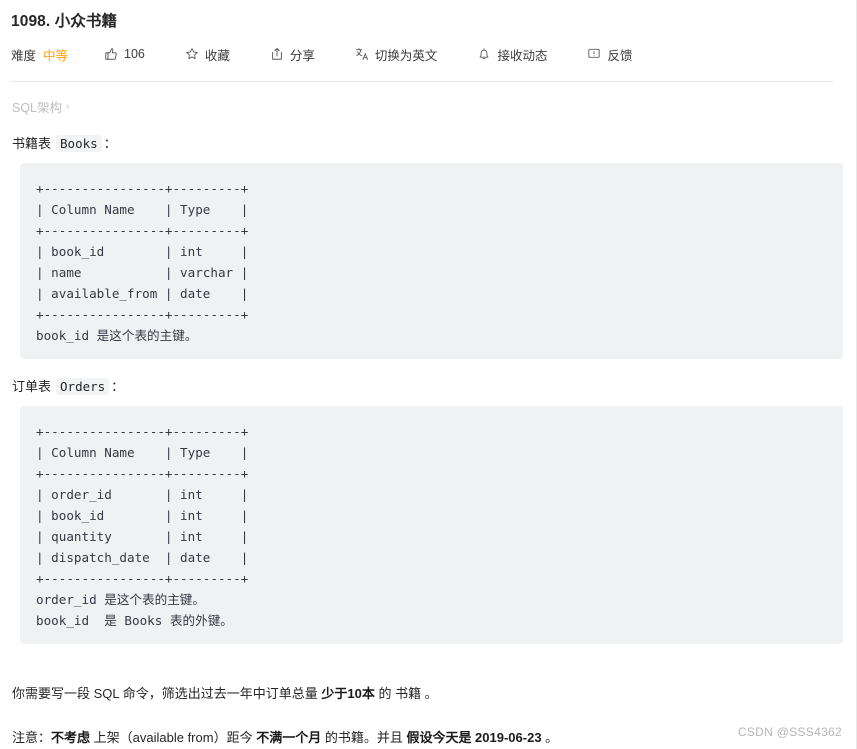  Describe the element at coordinates (167, 693) in the screenshot. I see `statement-text-a: 你需要写一段 SQL 命令，筛选出过去一年中订单总量` at that location.